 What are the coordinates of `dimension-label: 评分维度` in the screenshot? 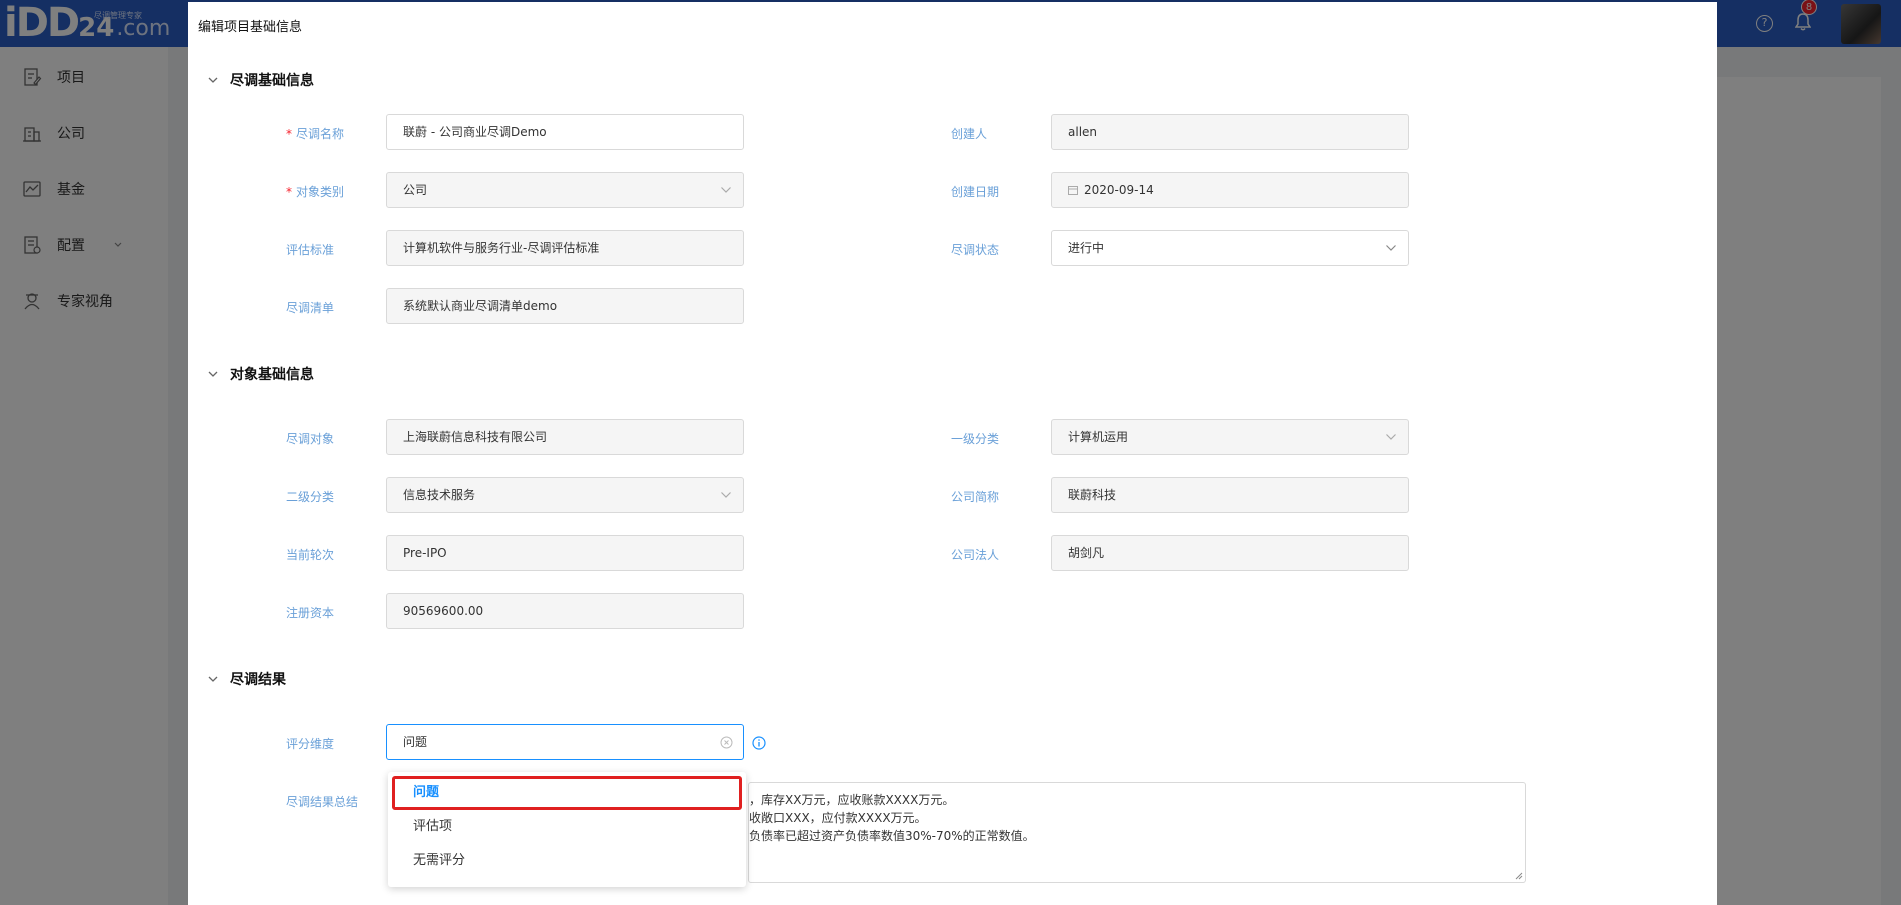 It's located at (310, 744).